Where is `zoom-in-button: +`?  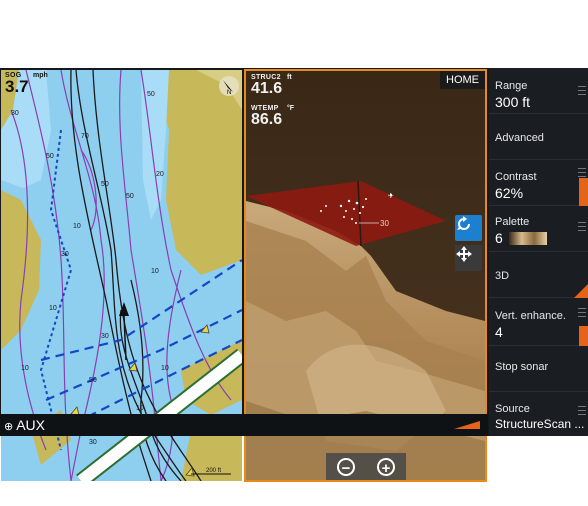
zoom-in-button: + is located at coordinates (386, 467).